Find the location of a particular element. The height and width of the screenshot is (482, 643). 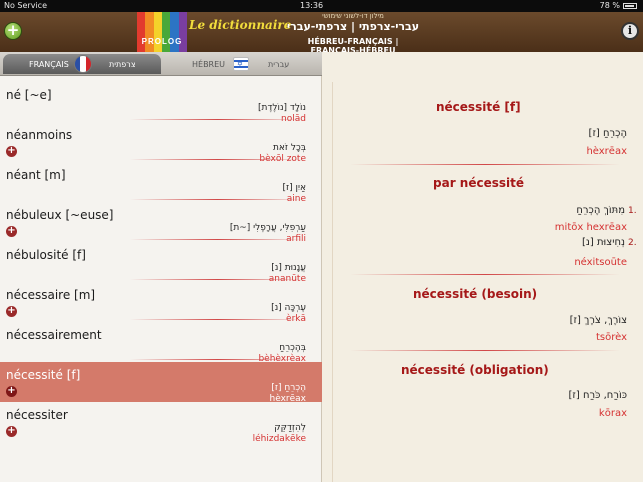

status-bar: No Service 13:36 78 % is located at coordinates (321, 6).